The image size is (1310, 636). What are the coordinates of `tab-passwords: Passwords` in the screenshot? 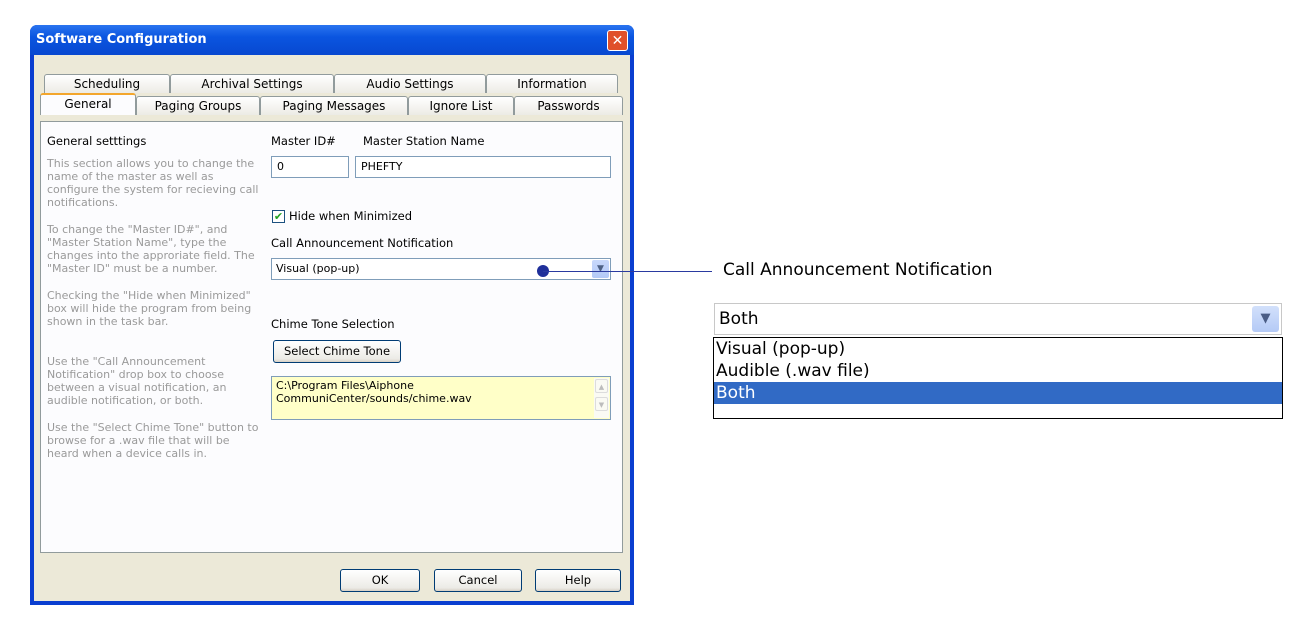 It's located at (568, 105).